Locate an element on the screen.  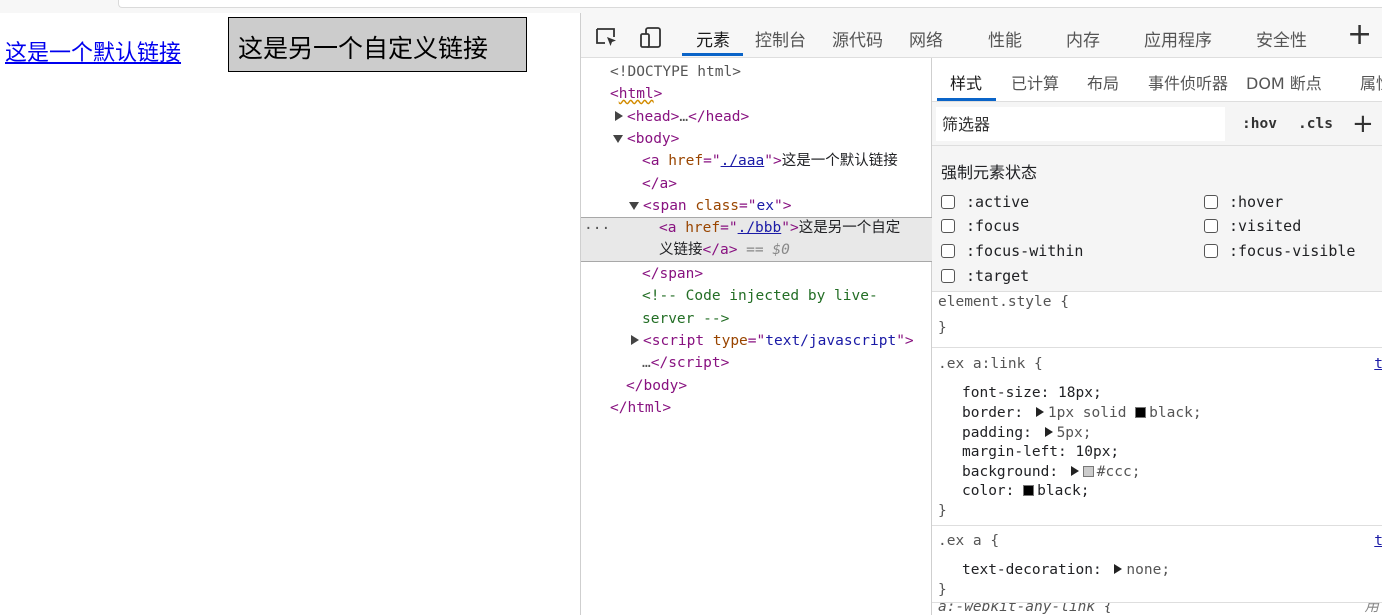
subtab-layout: 布局 is located at coordinates (1103, 82).